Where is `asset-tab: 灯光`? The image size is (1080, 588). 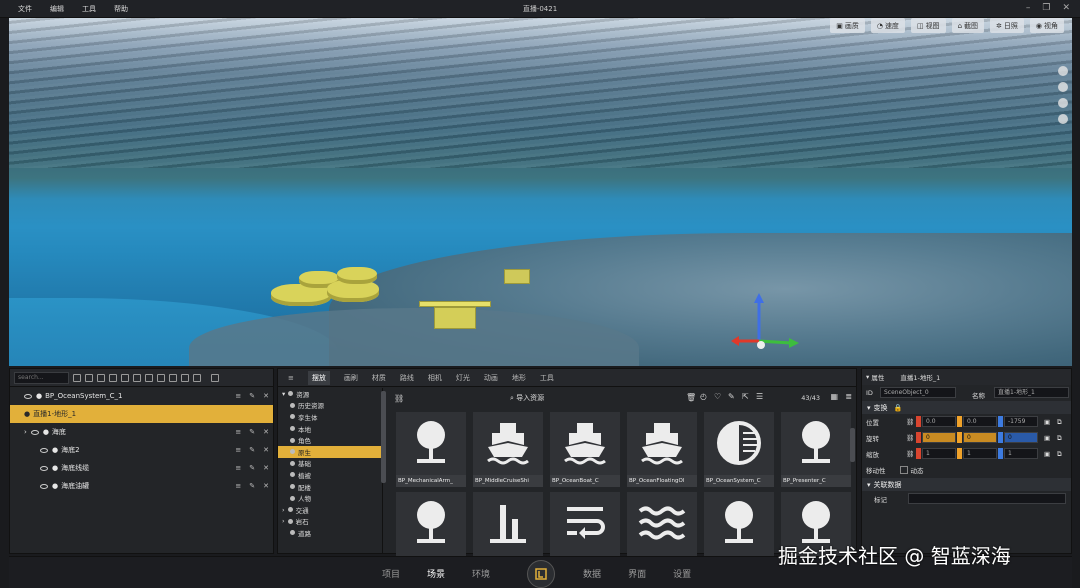
asset-tab: 灯光 is located at coordinates (463, 378).